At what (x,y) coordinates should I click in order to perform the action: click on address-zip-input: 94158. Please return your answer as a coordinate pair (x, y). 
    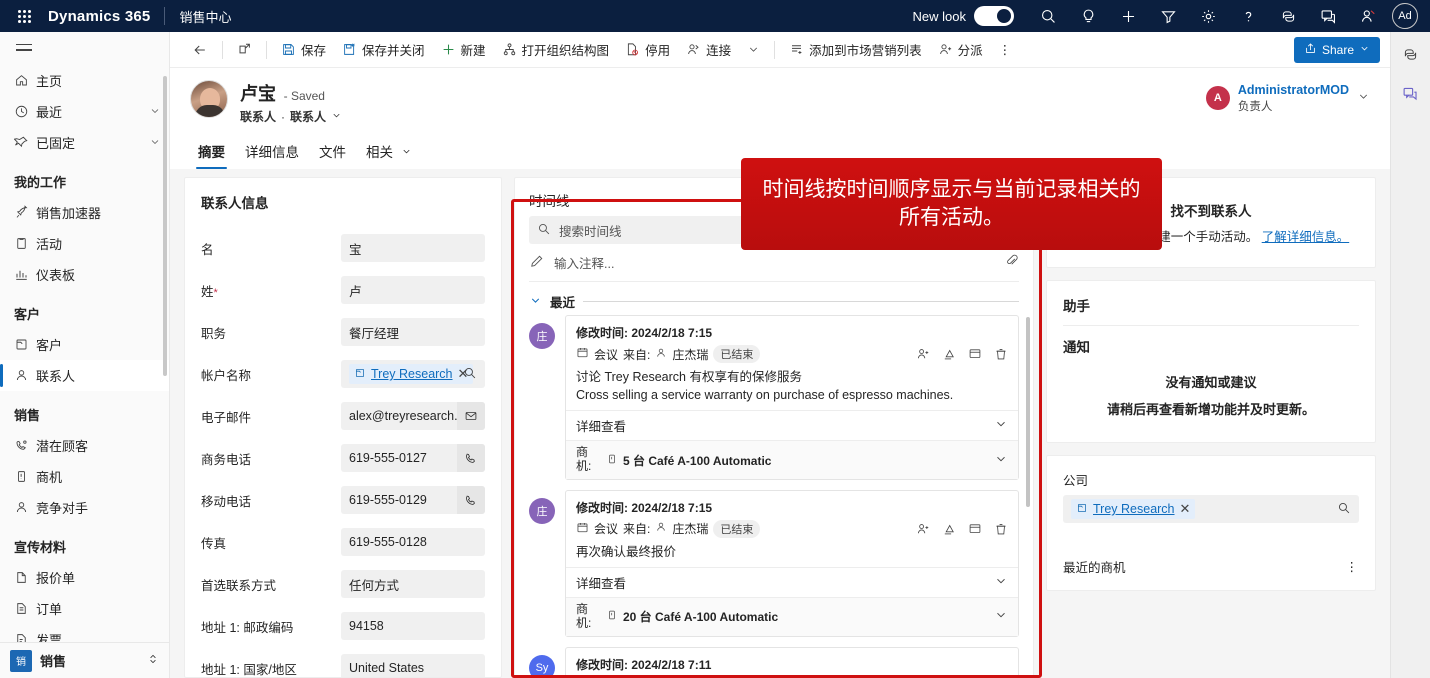
    Looking at the image, I should click on (413, 626).